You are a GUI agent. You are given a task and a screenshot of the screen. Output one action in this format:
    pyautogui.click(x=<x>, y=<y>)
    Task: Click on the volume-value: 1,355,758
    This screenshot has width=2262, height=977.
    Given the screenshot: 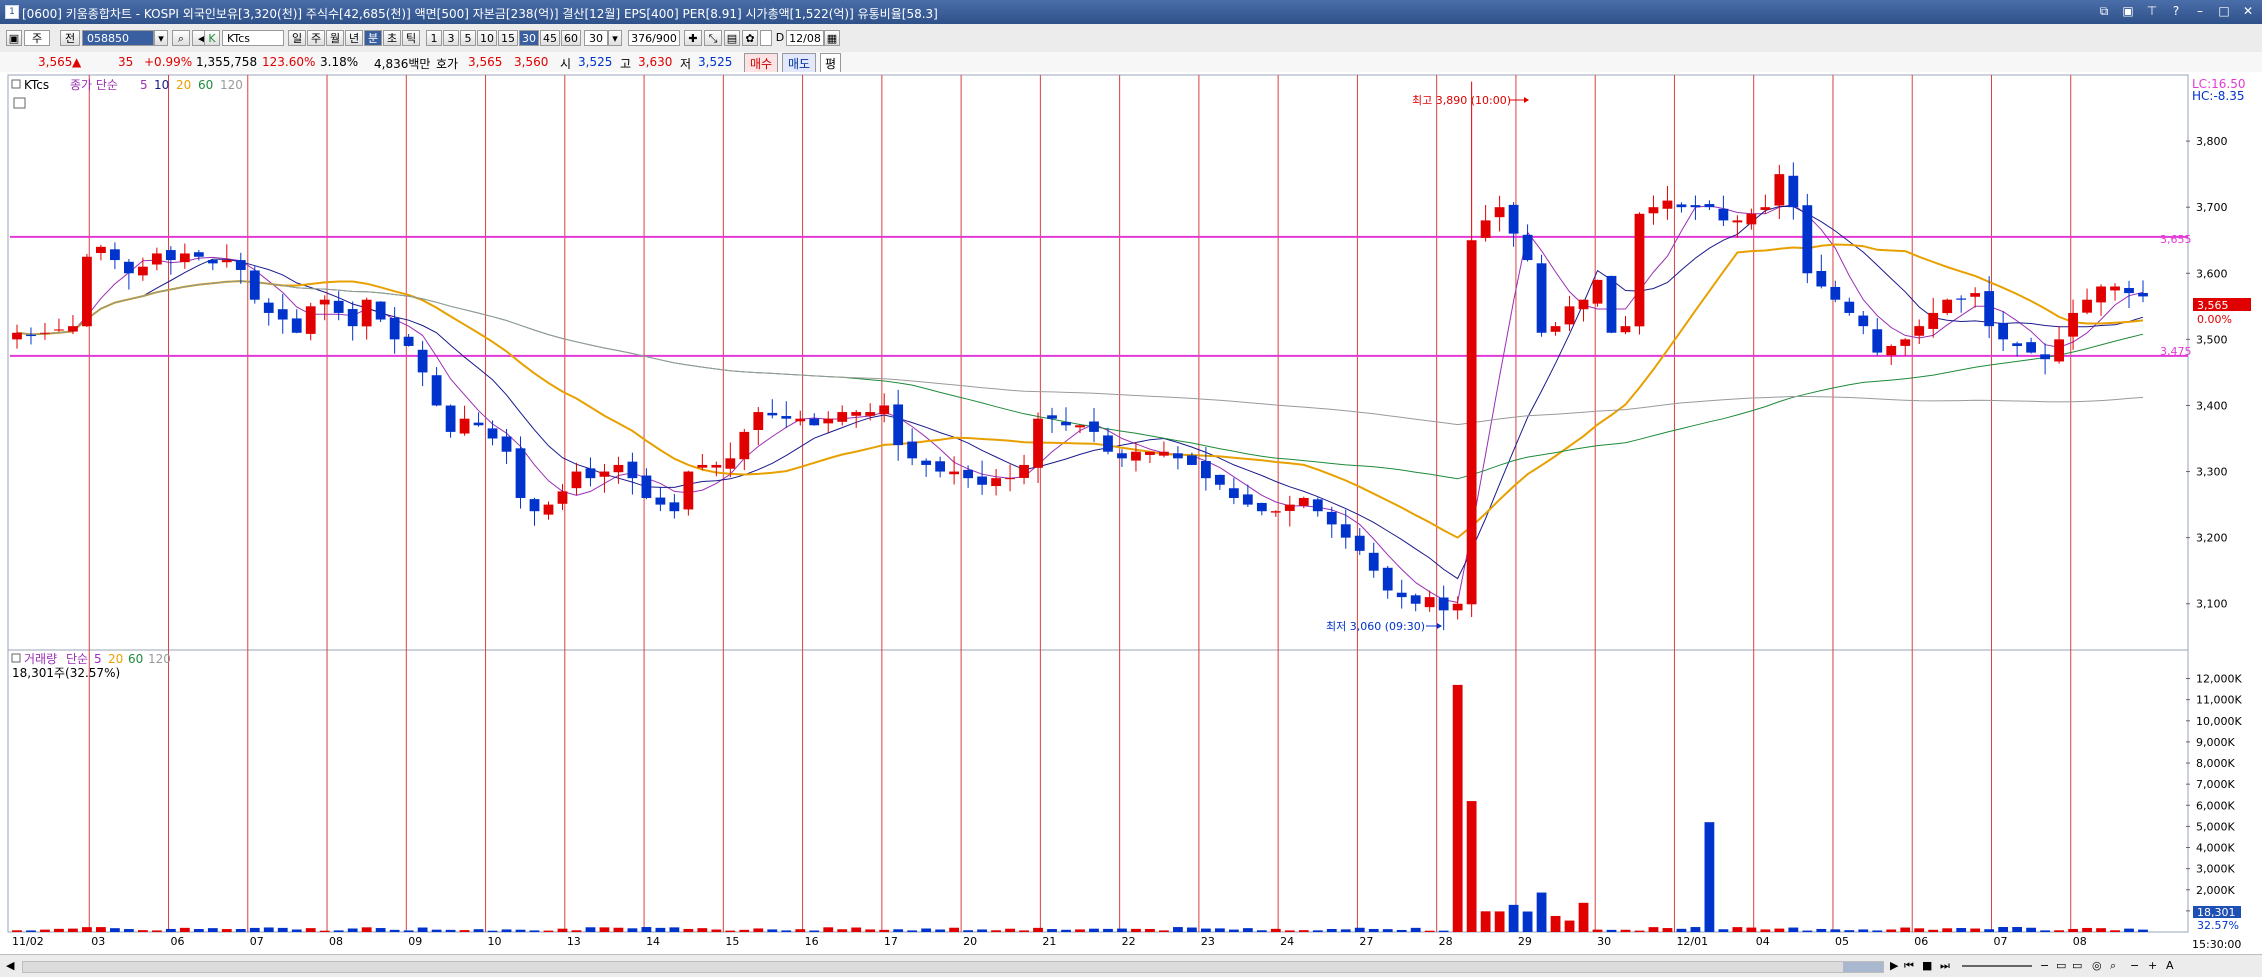 What is the action you would take?
    pyautogui.click(x=227, y=62)
    